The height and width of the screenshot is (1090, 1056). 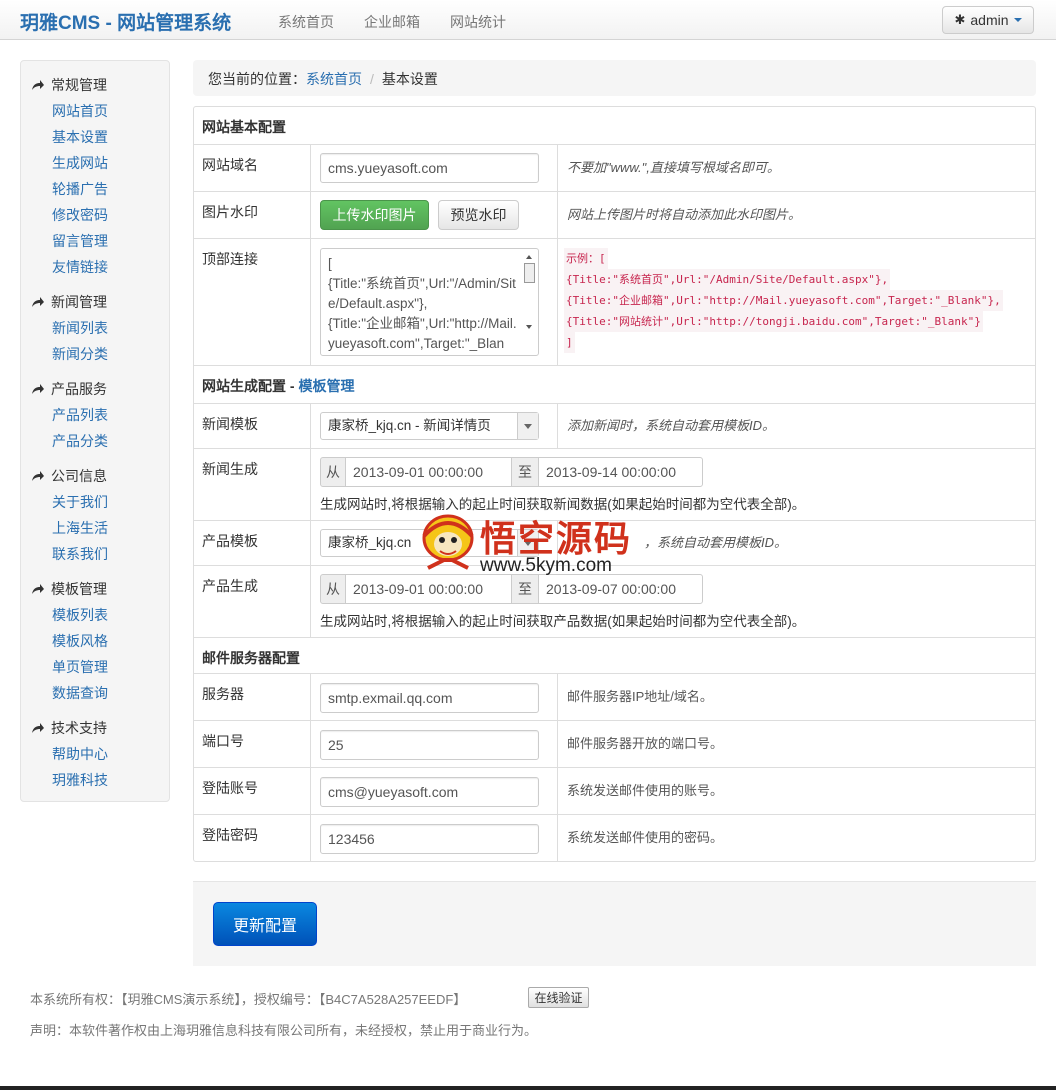 What do you see at coordinates (230, 259) in the screenshot?
I see `label-top-links: 顶部连接` at bounding box center [230, 259].